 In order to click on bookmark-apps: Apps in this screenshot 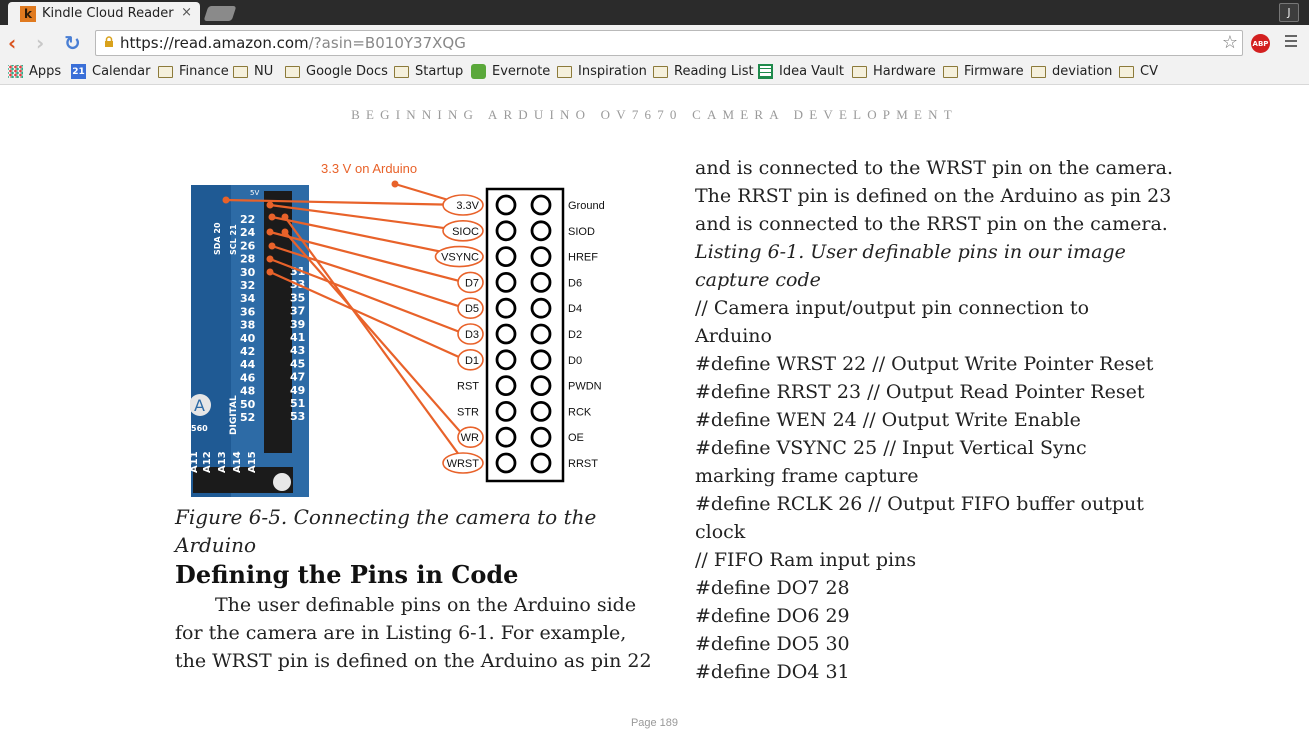, I will do `click(34, 71)`.